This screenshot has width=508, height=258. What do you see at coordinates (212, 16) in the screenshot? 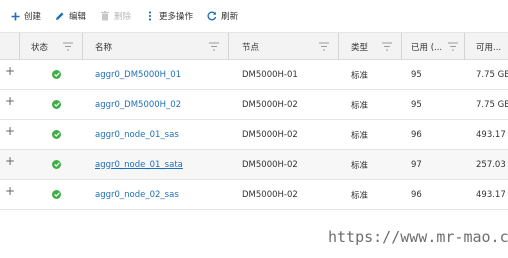
I see `refresh-icon` at bounding box center [212, 16].